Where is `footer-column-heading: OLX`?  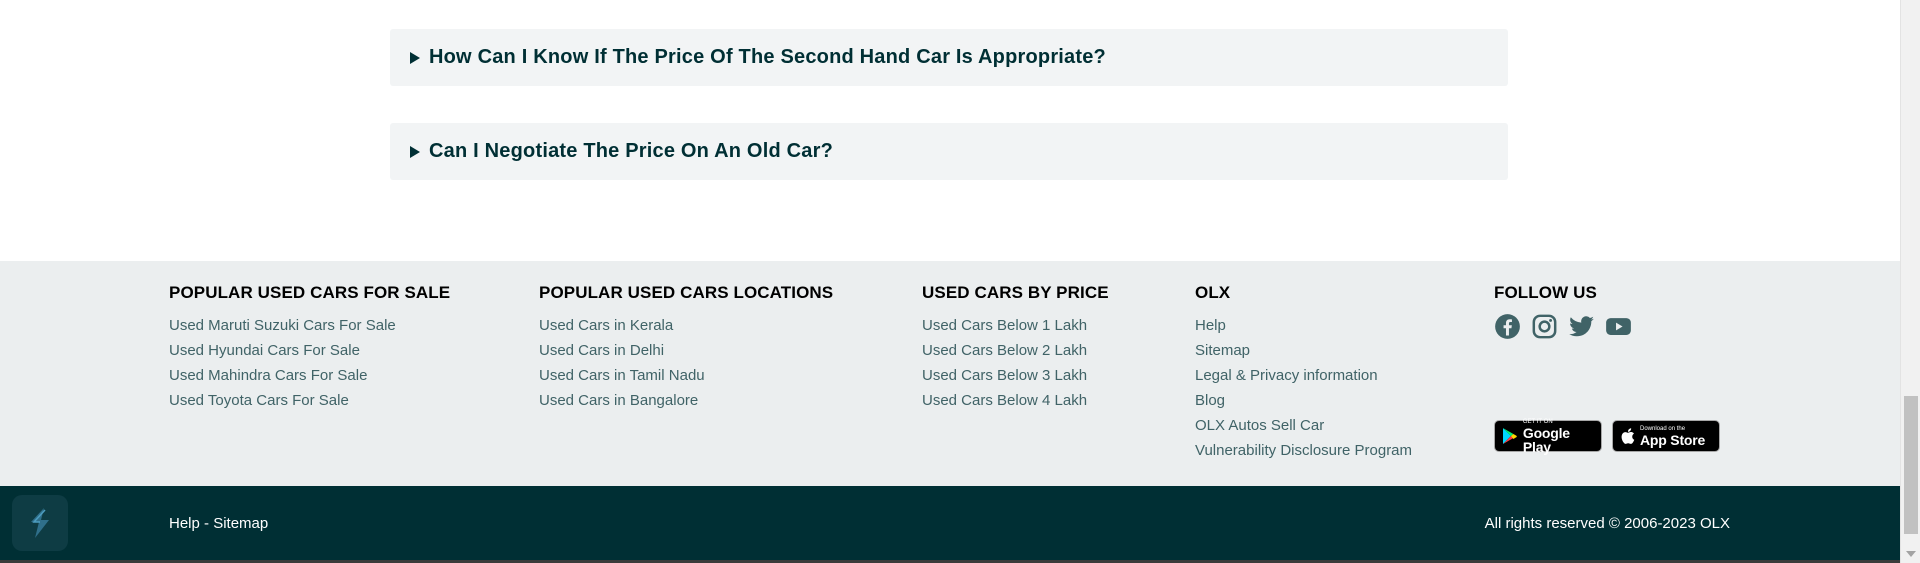 footer-column-heading: OLX is located at coordinates (1213, 292).